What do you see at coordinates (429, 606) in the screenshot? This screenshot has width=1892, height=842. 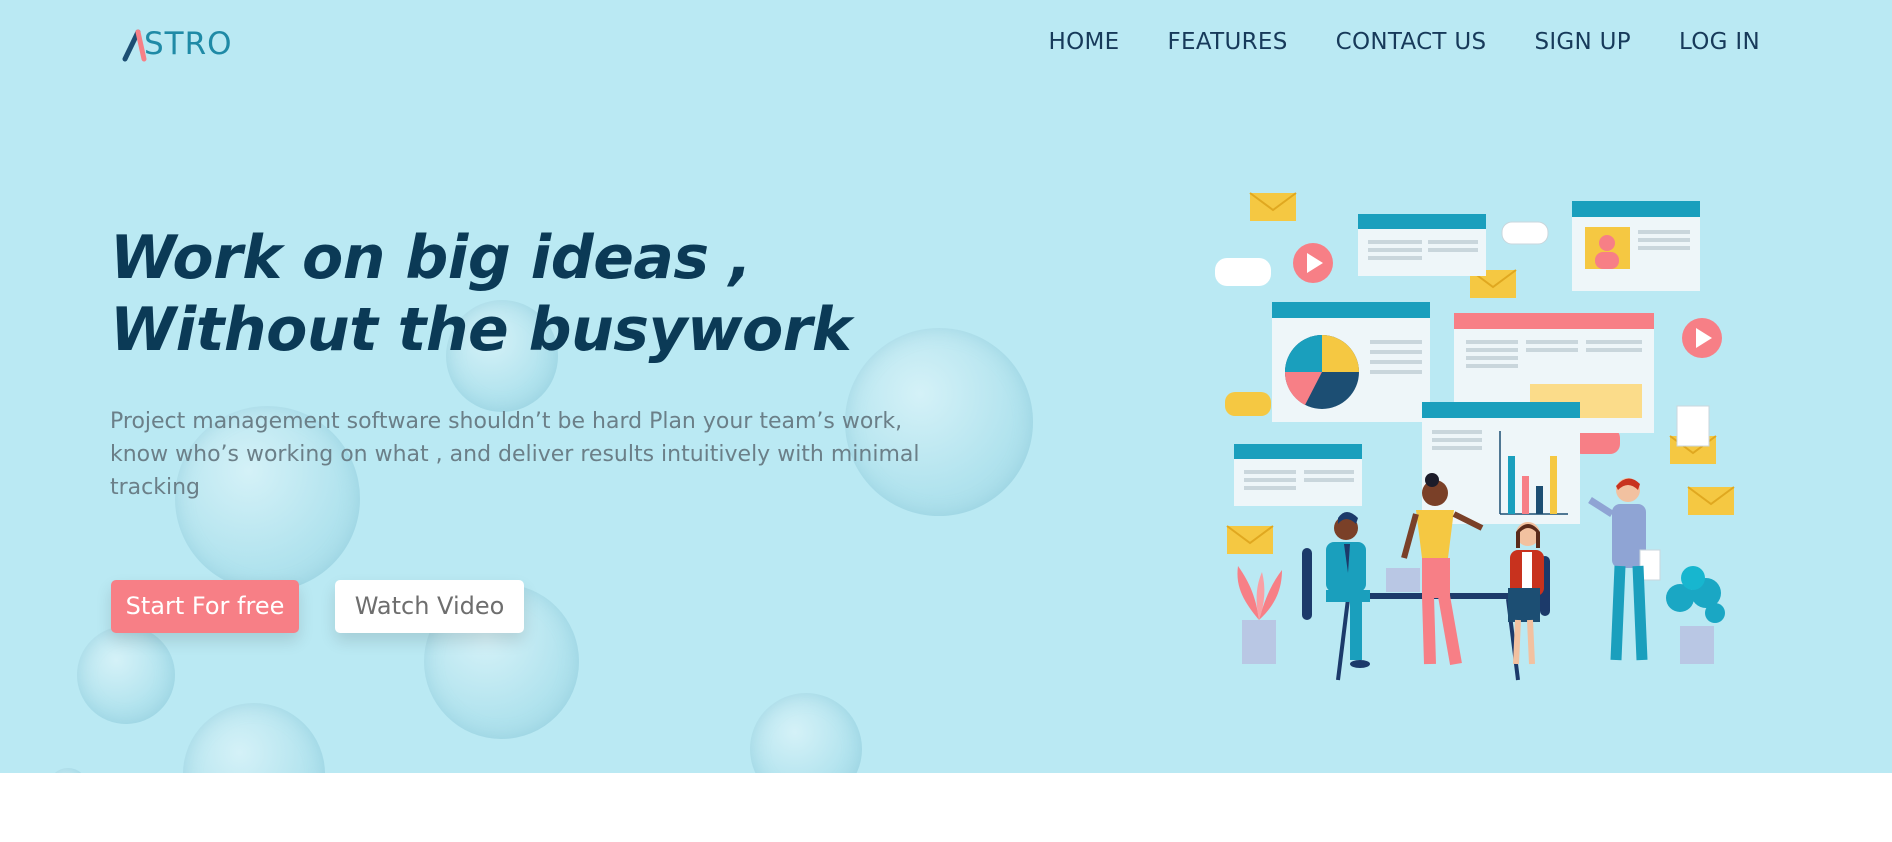 I see `watch-video-button: Watch Video` at bounding box center [429, 606].